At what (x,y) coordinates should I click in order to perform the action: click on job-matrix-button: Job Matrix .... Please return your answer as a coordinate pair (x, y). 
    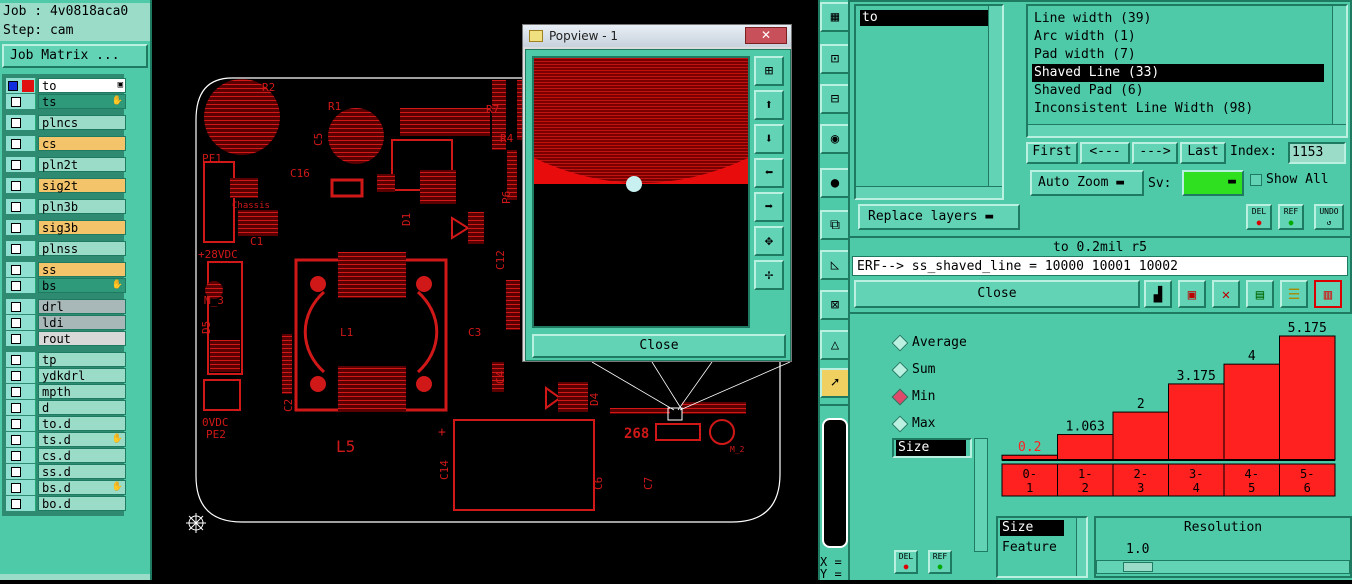
    Looking at the image, I should click on (75, 56).